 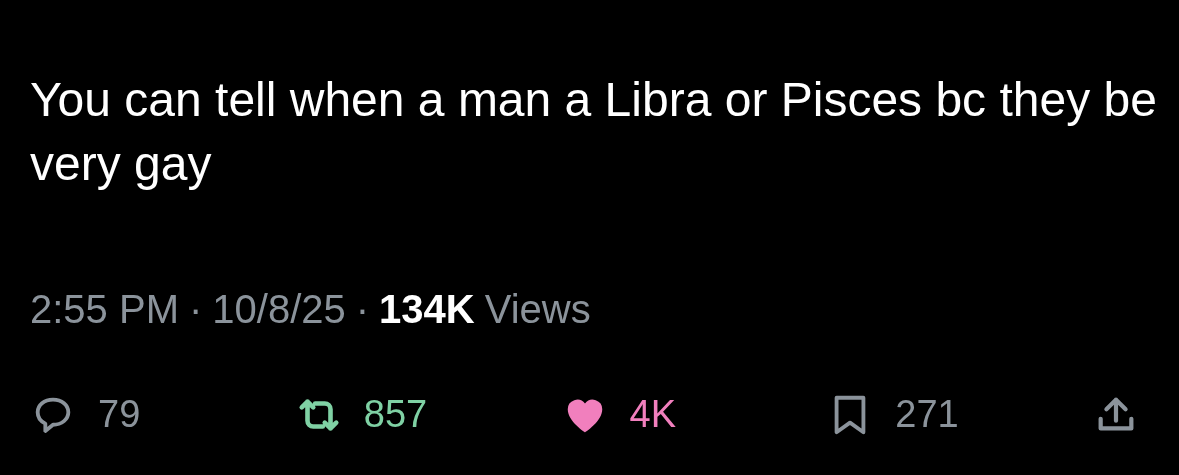 I want to click on action-count: 857, so click(x=395, y=414).